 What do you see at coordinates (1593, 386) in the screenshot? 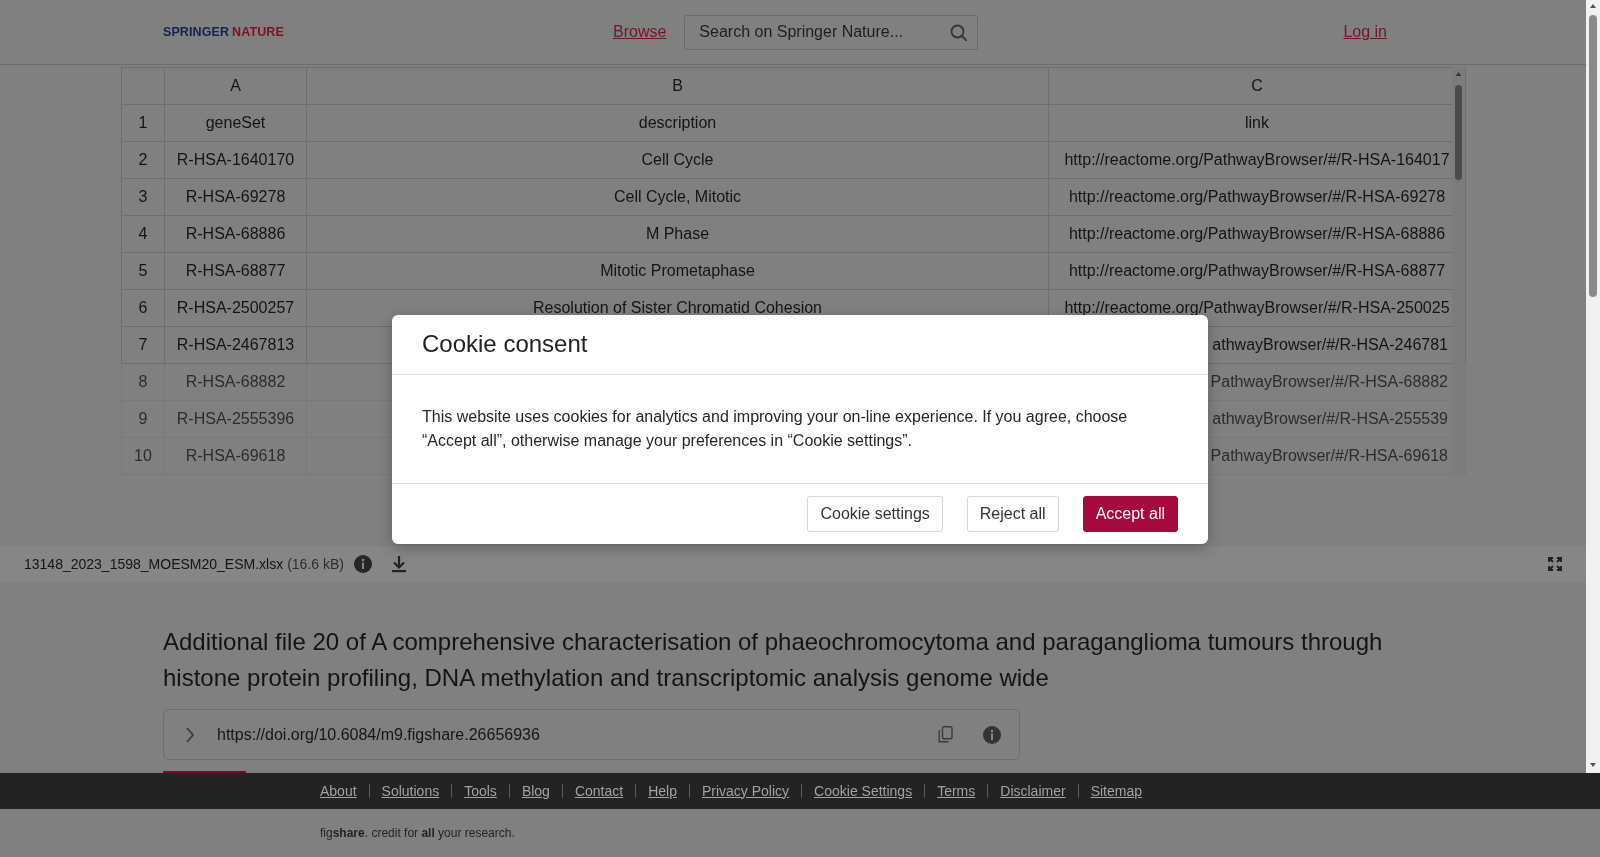
I see `page-scrollbar` at bounding box center [1593, 386].